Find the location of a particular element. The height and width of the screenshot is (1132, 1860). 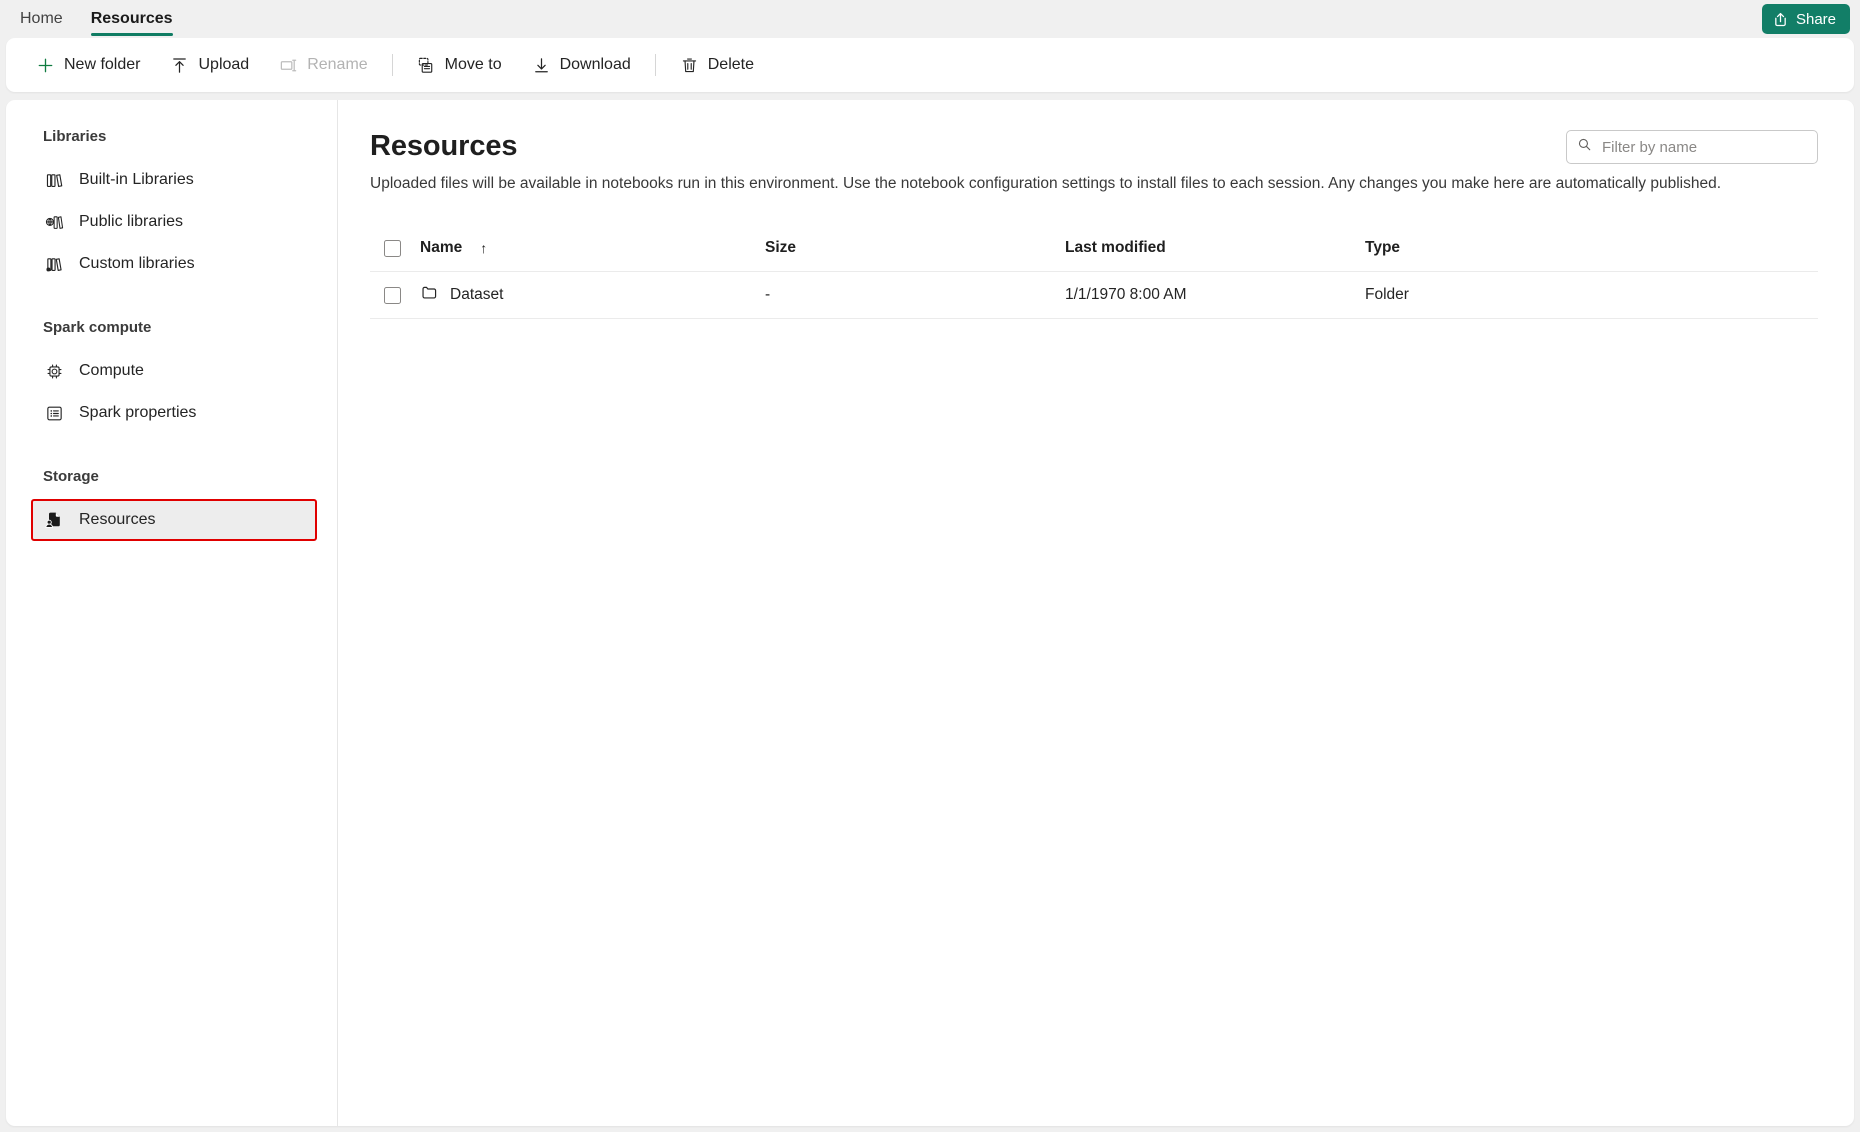

list-icon is located at coordinates (54, 413).